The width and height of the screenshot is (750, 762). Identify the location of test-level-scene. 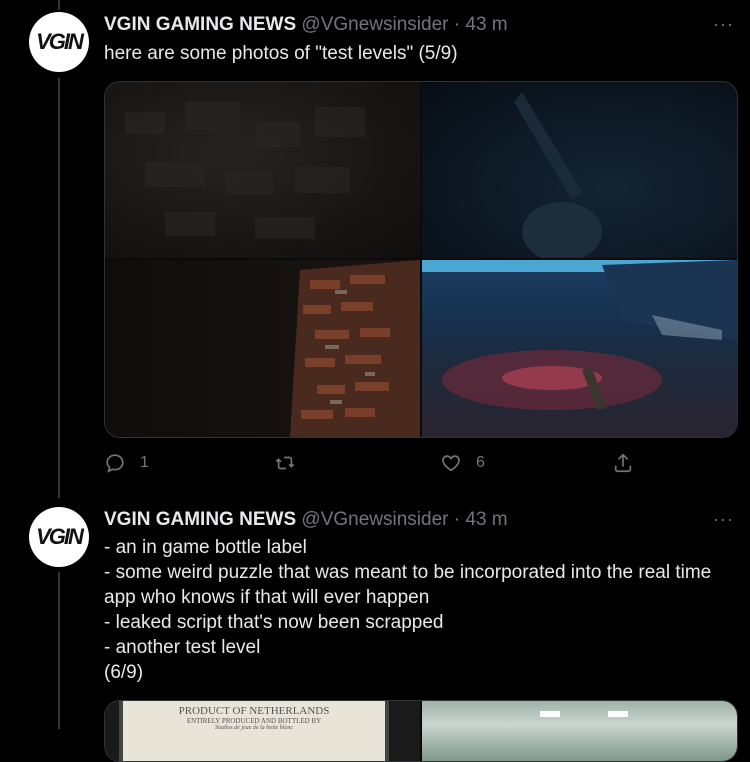
(579, 335).